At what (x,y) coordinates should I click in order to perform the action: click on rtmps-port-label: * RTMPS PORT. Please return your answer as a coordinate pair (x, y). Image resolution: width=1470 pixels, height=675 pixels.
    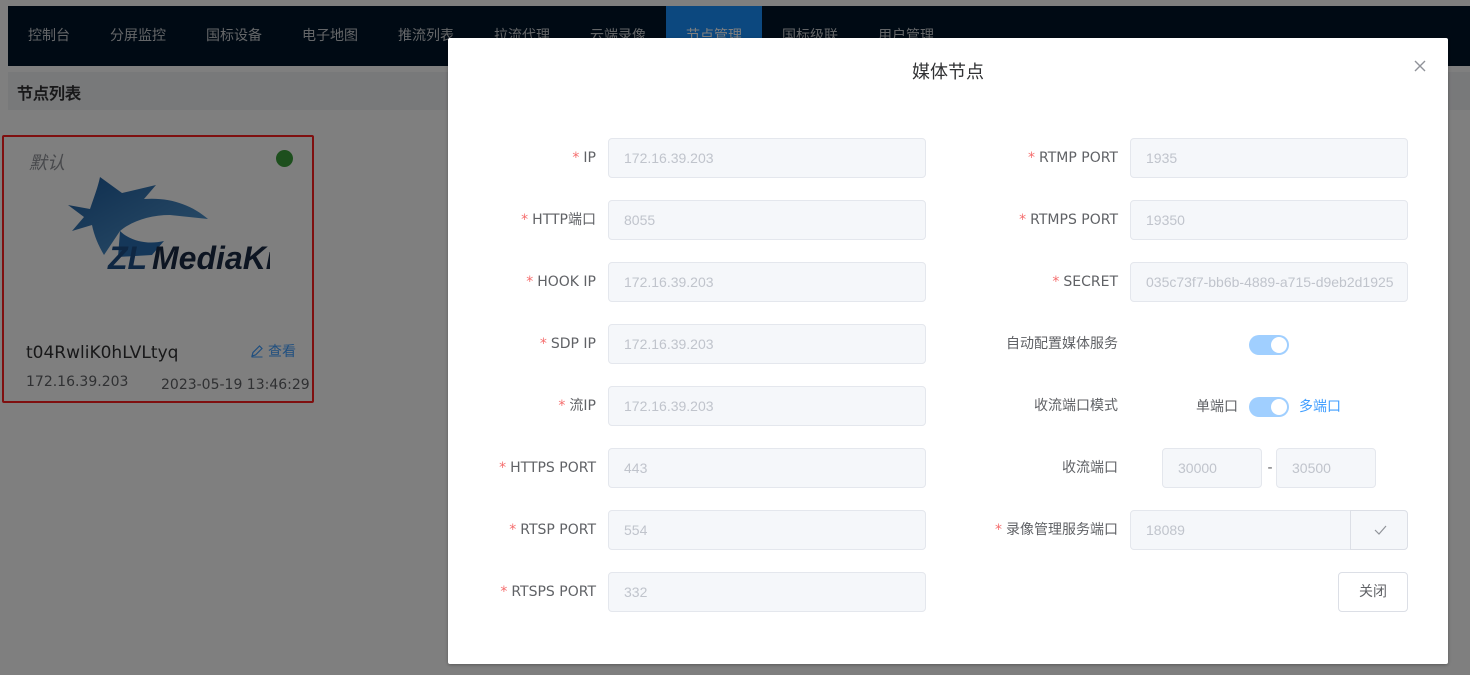
    Looking at the image, I should click on (1068, 220).